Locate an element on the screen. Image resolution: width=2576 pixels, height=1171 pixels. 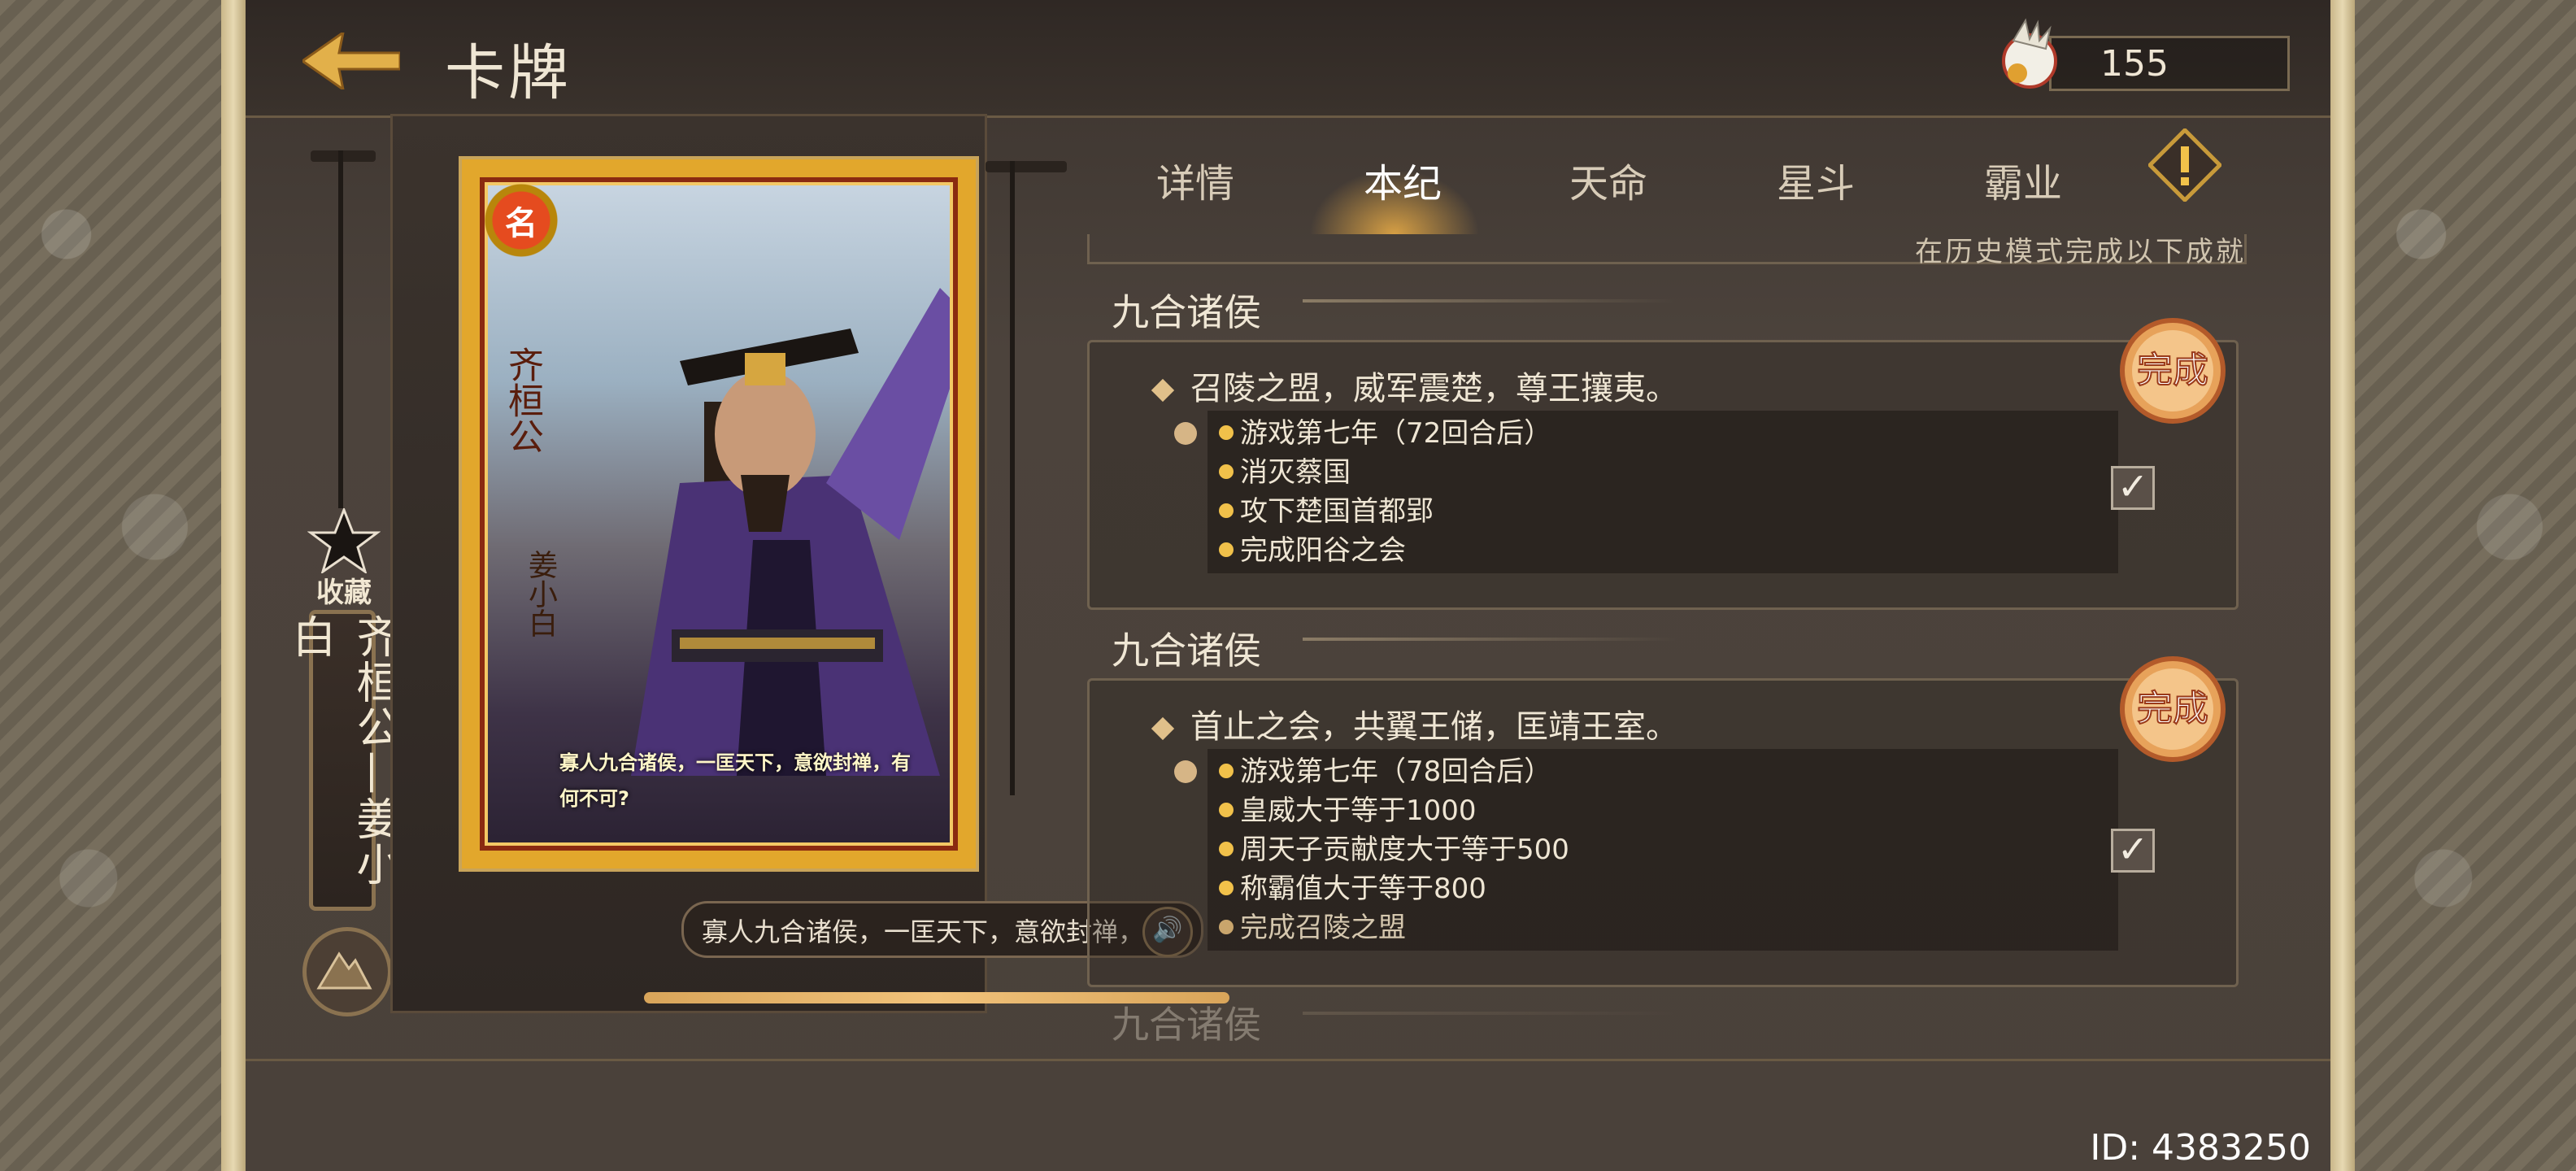
card-vertical-subname: 姜小白 is located at coordinates (541, 594).